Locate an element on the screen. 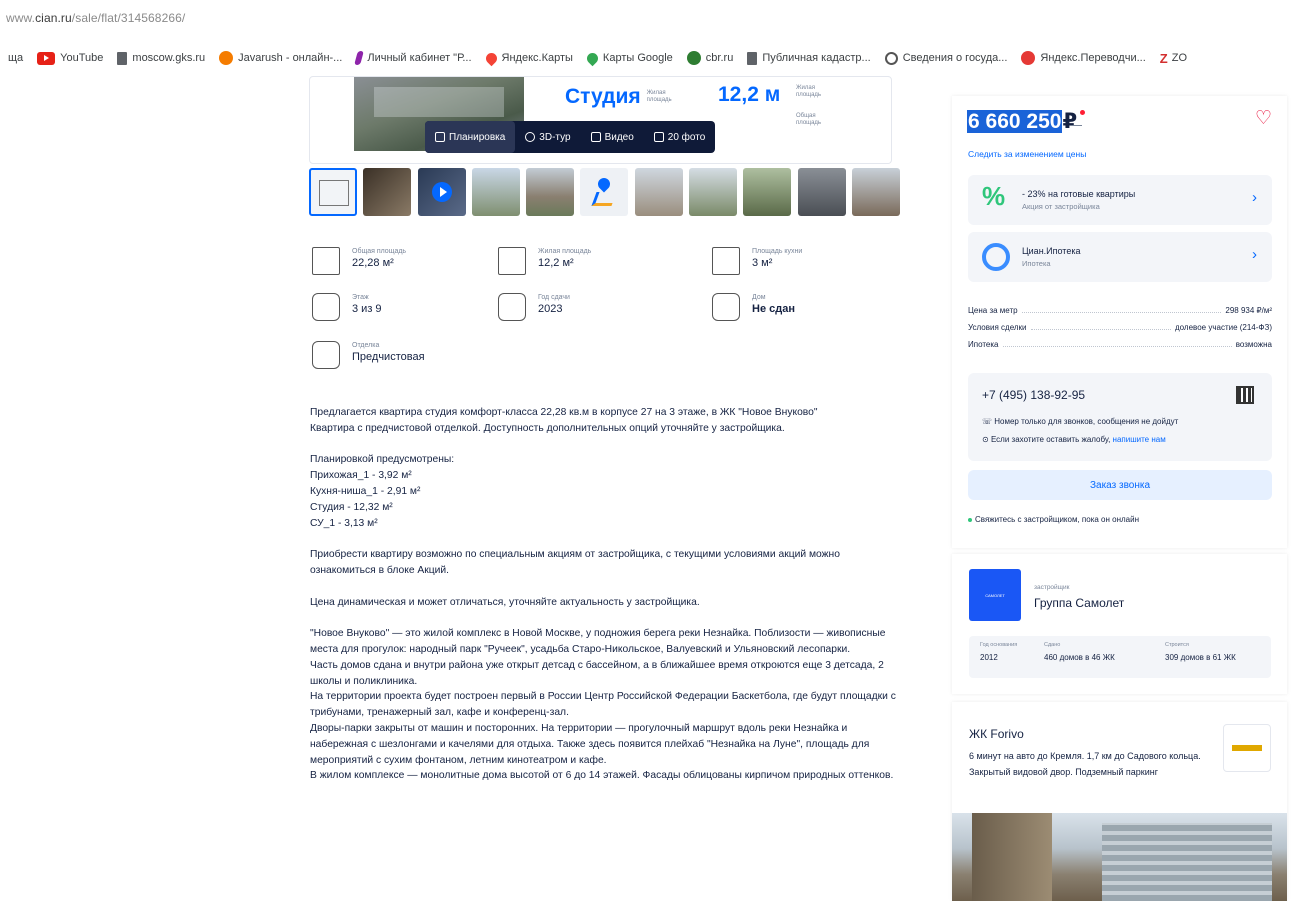 The image size is (1291, 901). thumbnail-video is located at coordinates (441, 192).